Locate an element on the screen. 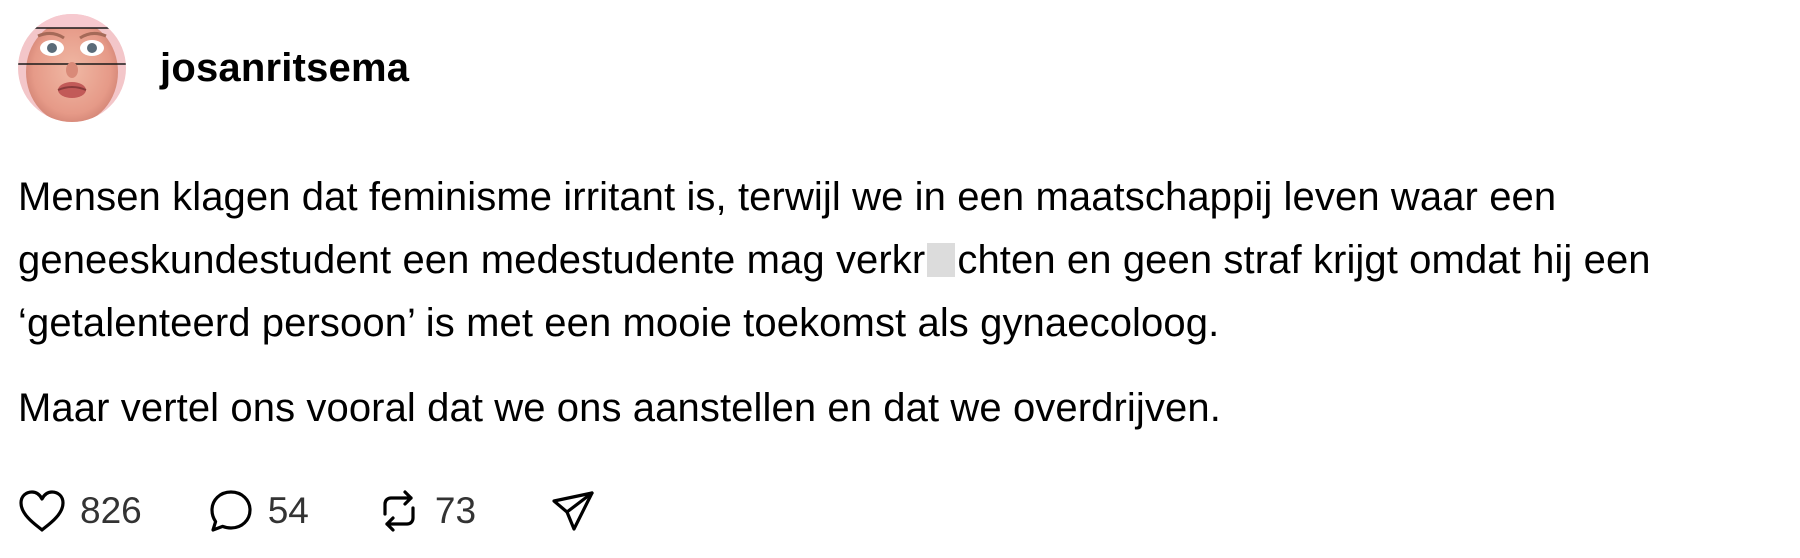  avatar-image is located at coordinates (72, 68).